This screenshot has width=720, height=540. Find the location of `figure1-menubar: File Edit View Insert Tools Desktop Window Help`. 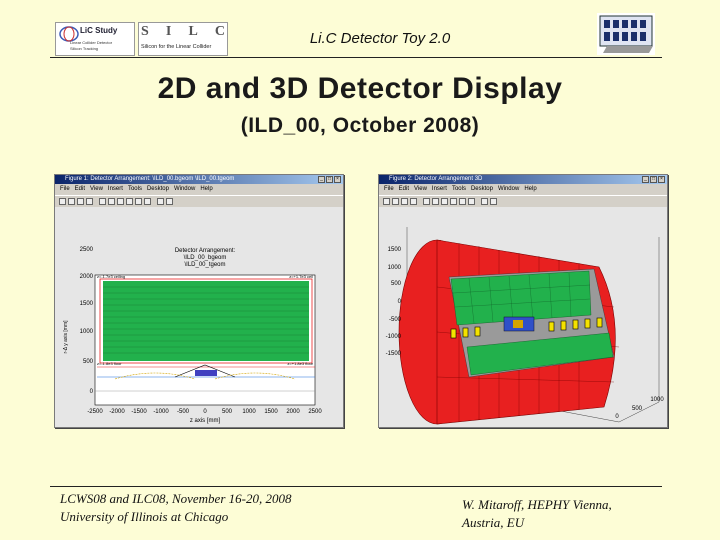

figure1-menubar: File Edit View Insert Tools Desktop Window Help is located at coordinates (199, 189).